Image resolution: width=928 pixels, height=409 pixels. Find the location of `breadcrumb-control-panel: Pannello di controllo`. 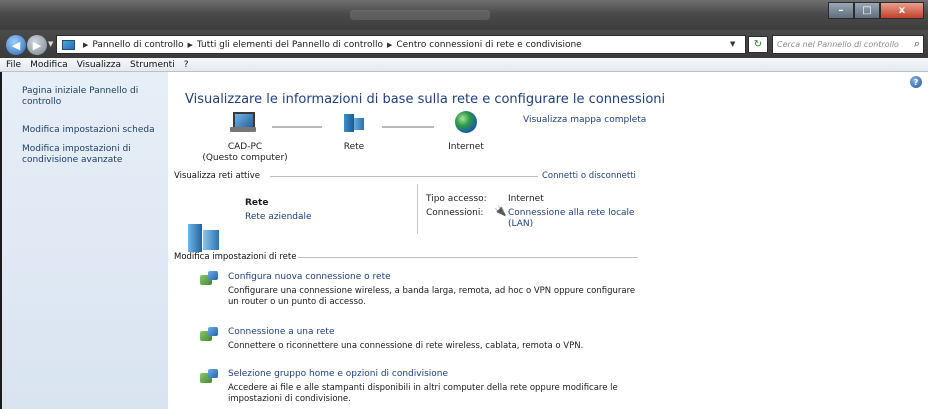

breadcrumb-control-panel: Pannello di controllo is located at coordinates (137, 45).